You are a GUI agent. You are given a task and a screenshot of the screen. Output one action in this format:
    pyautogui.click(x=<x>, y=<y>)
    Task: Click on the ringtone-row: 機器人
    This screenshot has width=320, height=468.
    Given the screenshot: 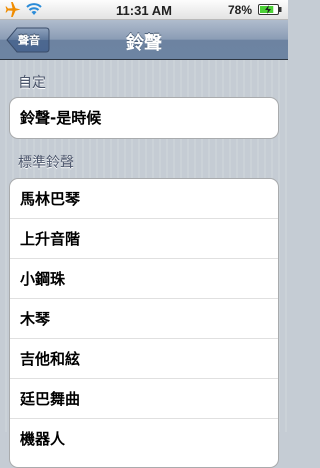 What is the action you would take?
    pyautogui.click(x=144, y=439)
    